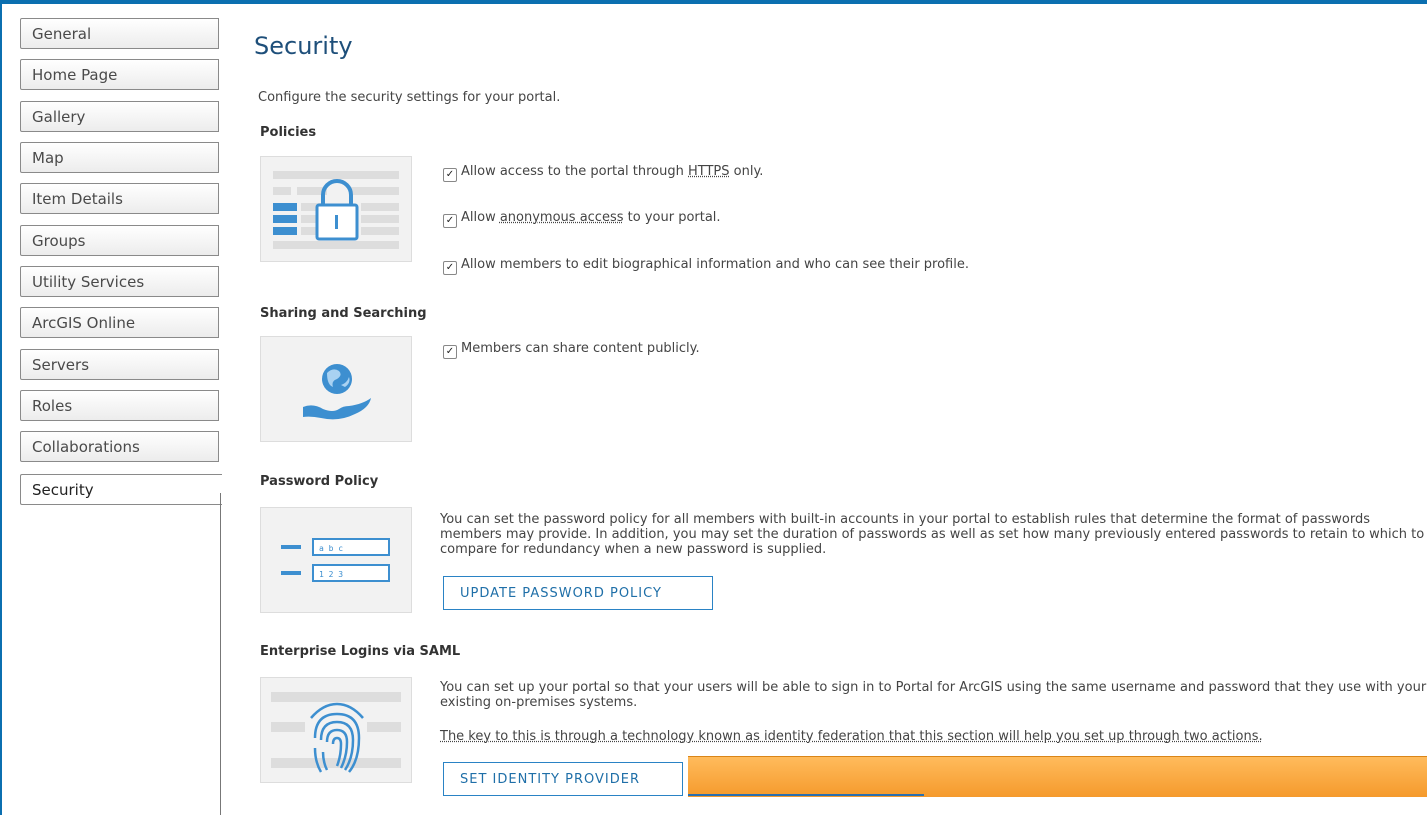 This screenshot has height=815, width=1427. What do you see at coordinates (119, 240) in the screenshot?
I see `tab-groups: Groups` at bounding box center [119, 240].